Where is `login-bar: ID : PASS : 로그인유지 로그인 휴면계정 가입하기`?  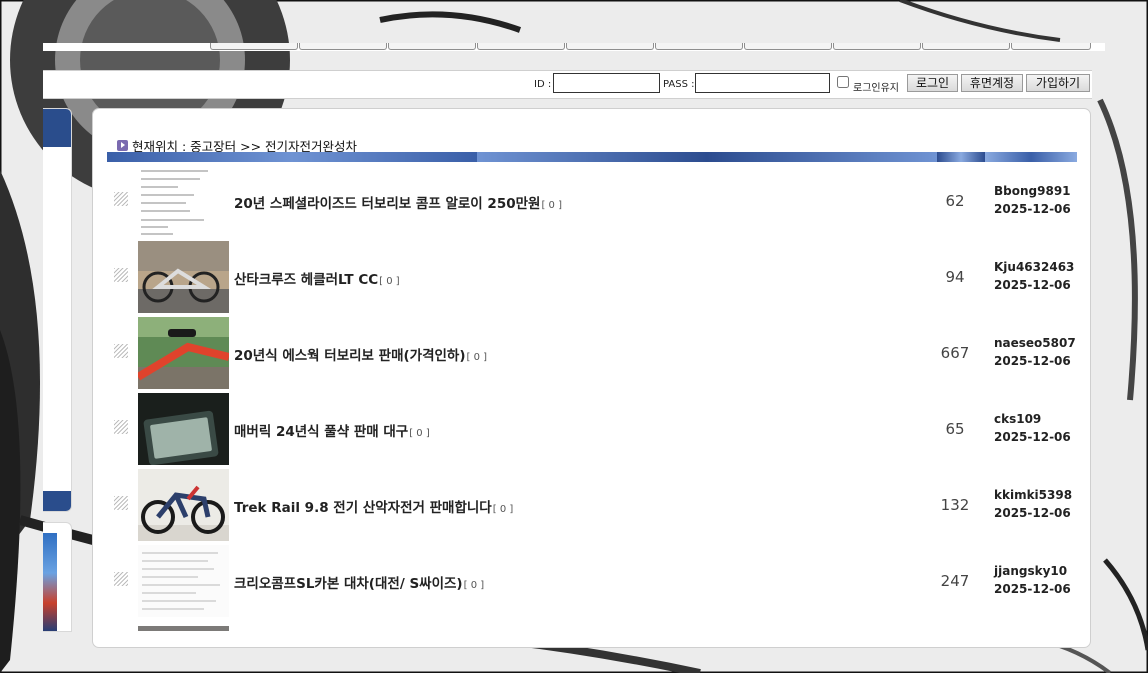
login-bar: ID : PASS : 로그인유지 로그인 휴면계정 가입하기 is located at coordinates (567, 84).